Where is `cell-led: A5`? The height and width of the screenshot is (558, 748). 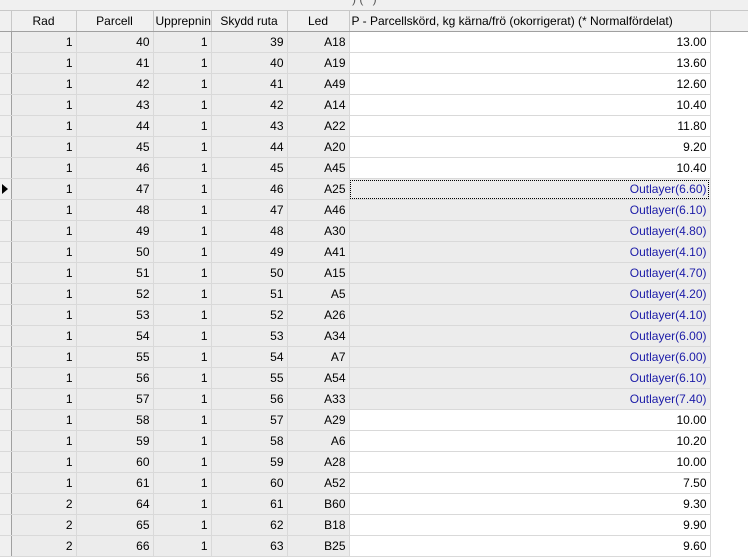 cell-led: A5 is located at coordinates (318, 294).